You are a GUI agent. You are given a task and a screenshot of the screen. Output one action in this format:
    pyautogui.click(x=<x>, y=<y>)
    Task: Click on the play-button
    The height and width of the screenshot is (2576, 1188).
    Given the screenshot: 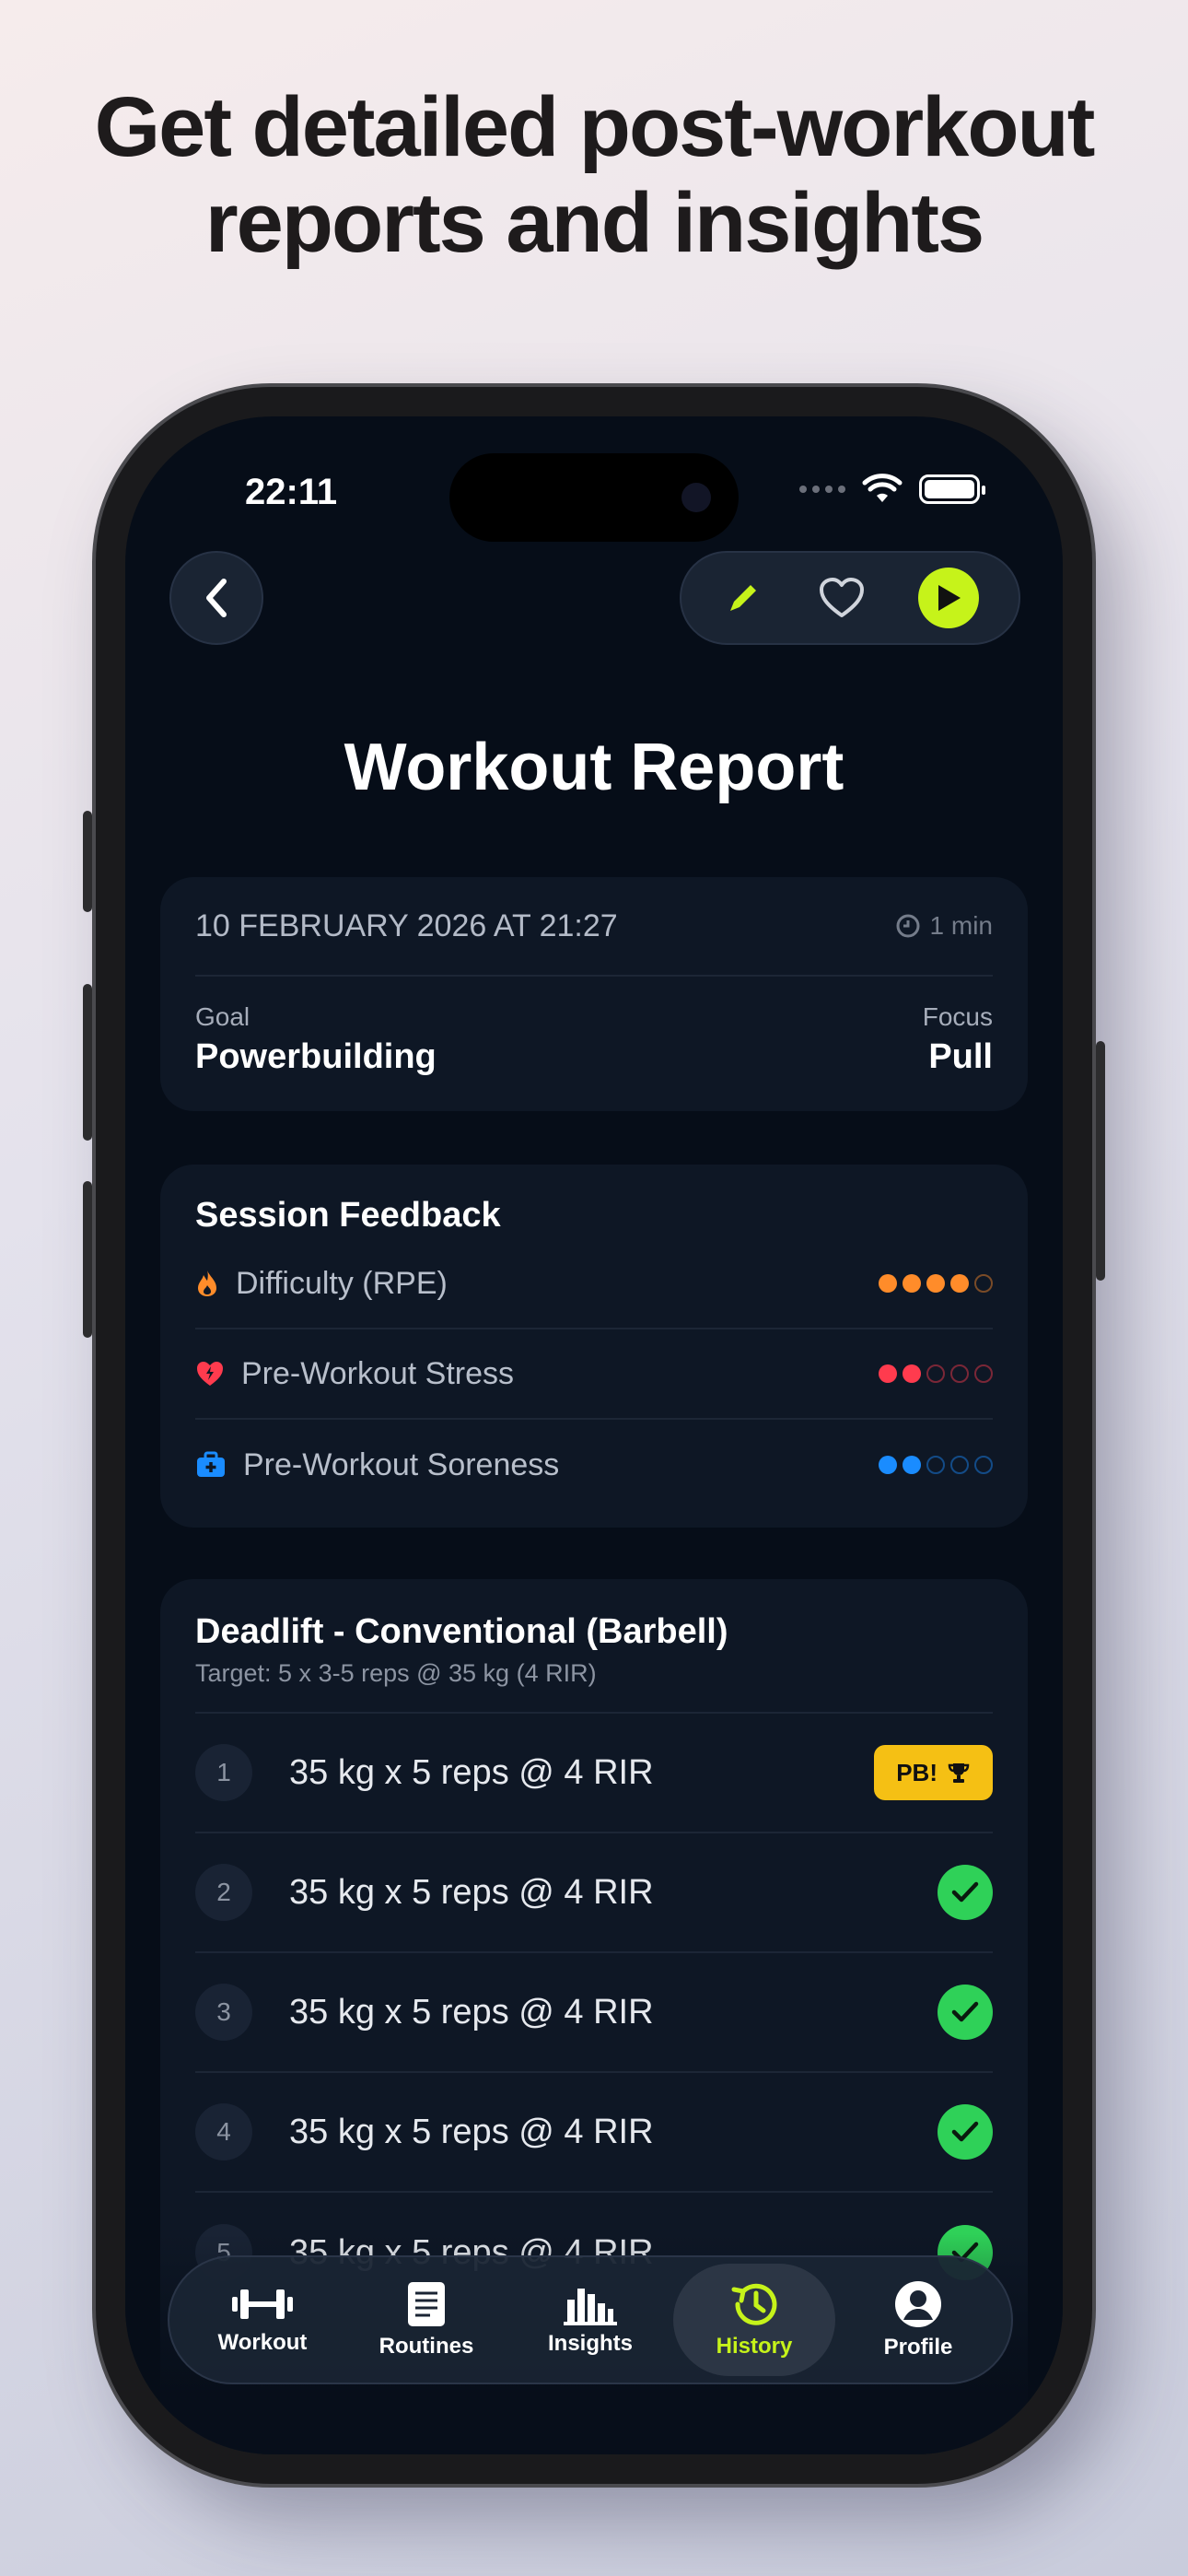 What is the action you would take?
    pyautogui.click(x=948, y=598)
    